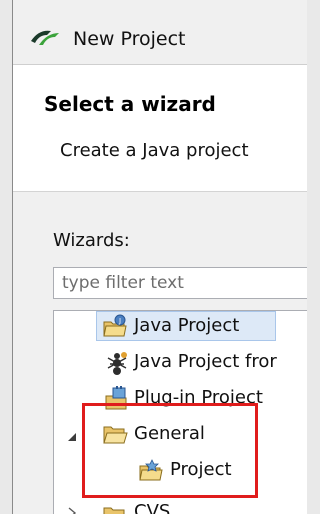 This screenshot has height=514, width=320. What do you see at coordinates (115, 435) in the screenshot?
I see `folder-open-icon` at bounding box center [115, 435].